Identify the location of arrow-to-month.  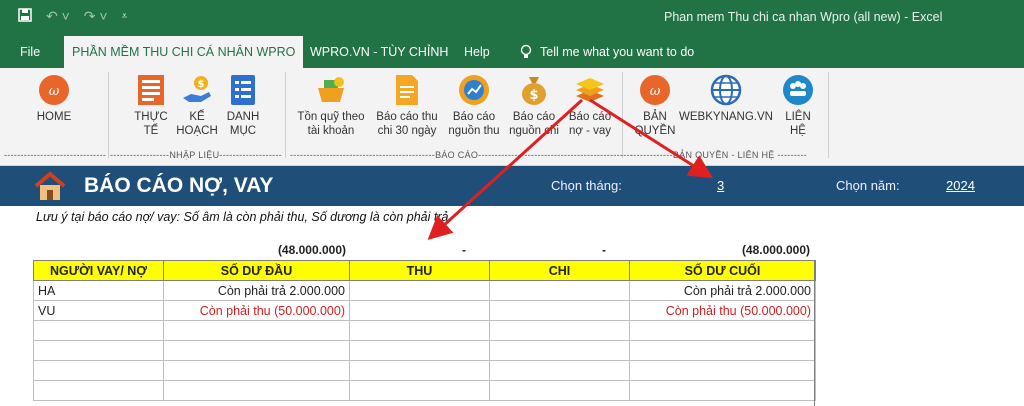
(651, 138).